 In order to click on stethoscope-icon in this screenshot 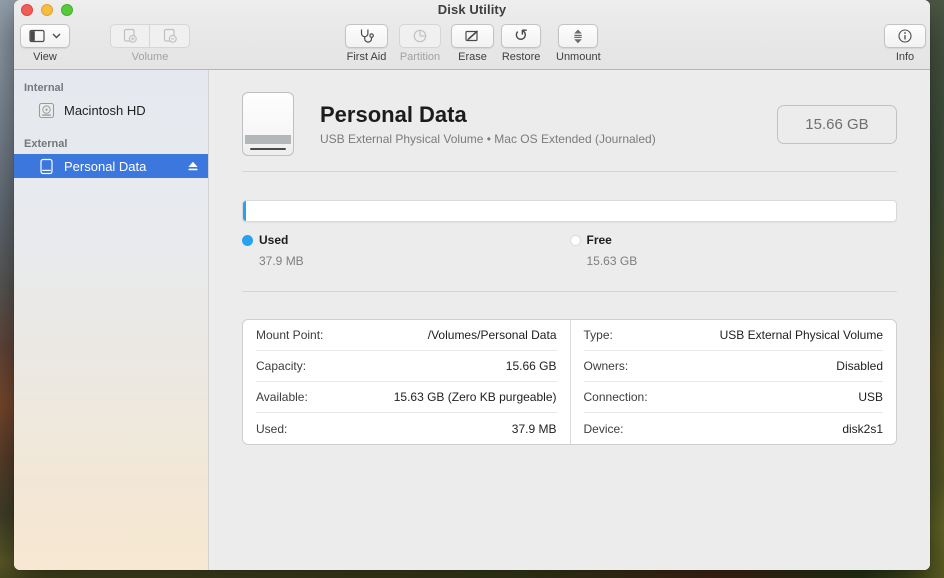, I will do `click(367, 36)`.